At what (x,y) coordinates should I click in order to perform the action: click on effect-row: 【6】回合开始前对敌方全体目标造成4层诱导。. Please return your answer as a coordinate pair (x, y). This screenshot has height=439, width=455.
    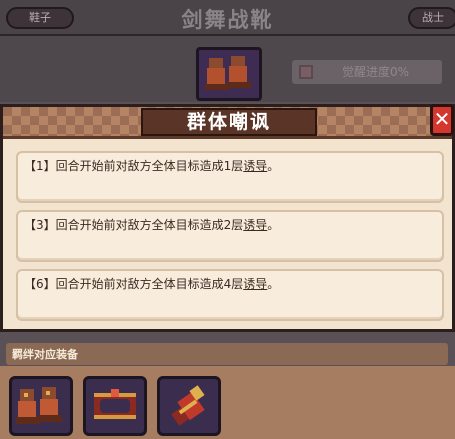
    Looking at the image, I should click on (230, 295).